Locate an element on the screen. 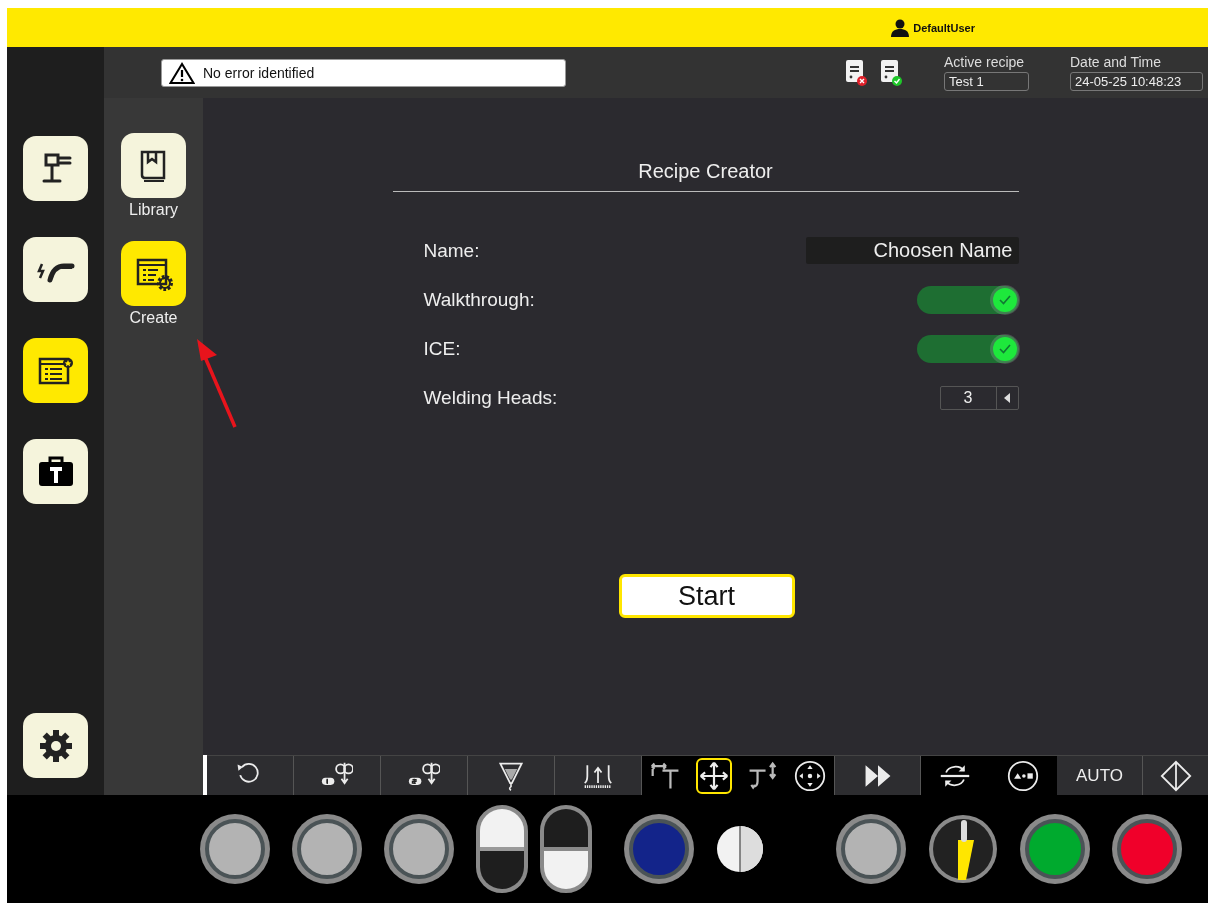 The width and height of the screenshot is (1208, 903). menu-label: Library is located at coordinates (153, 210).